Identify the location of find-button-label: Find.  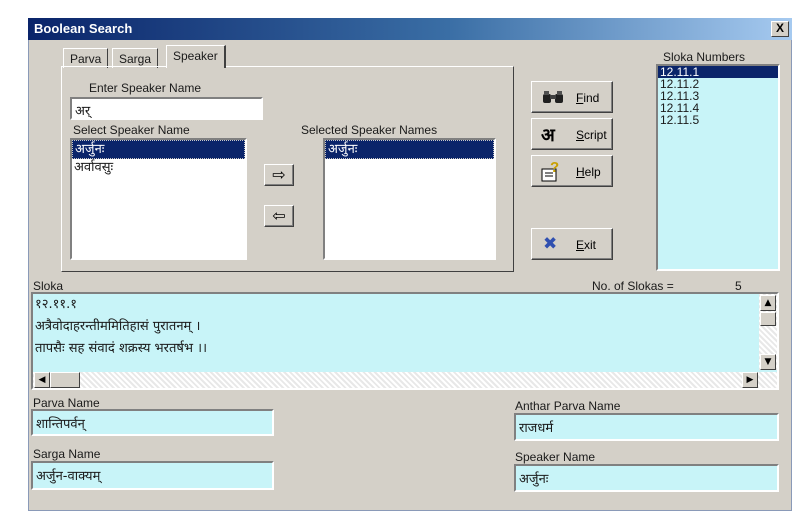
(588, 98).